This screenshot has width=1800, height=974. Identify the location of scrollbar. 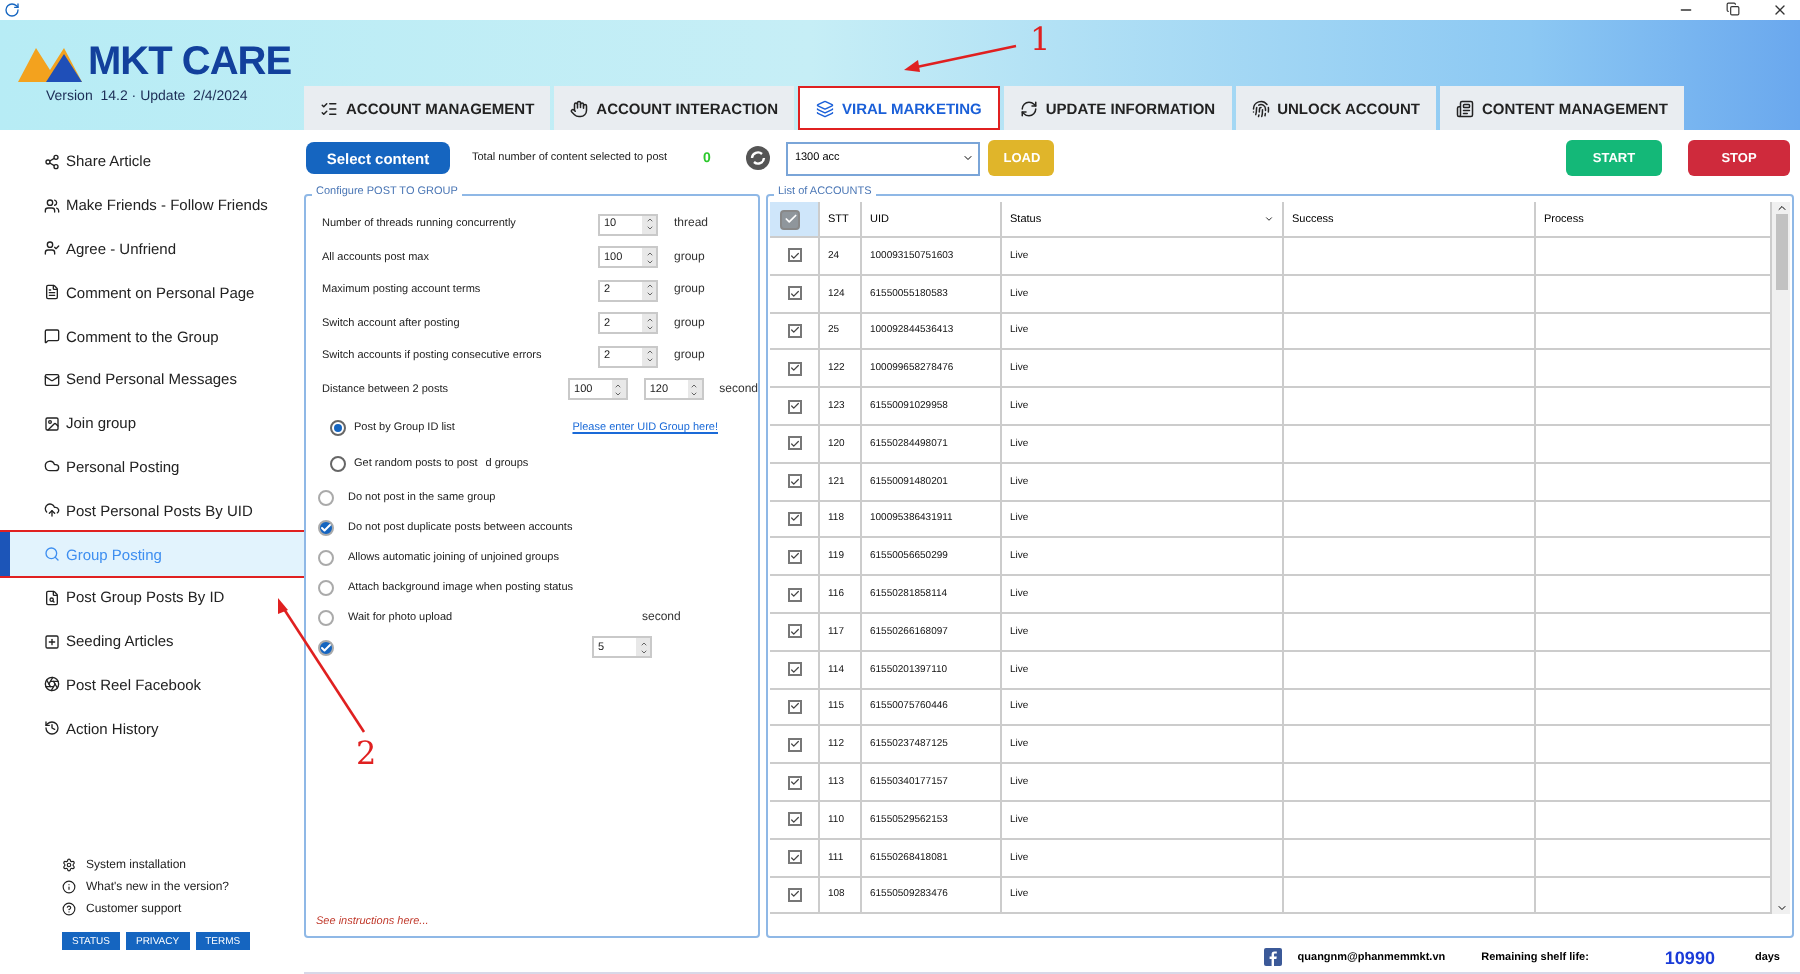
(1781, 558).